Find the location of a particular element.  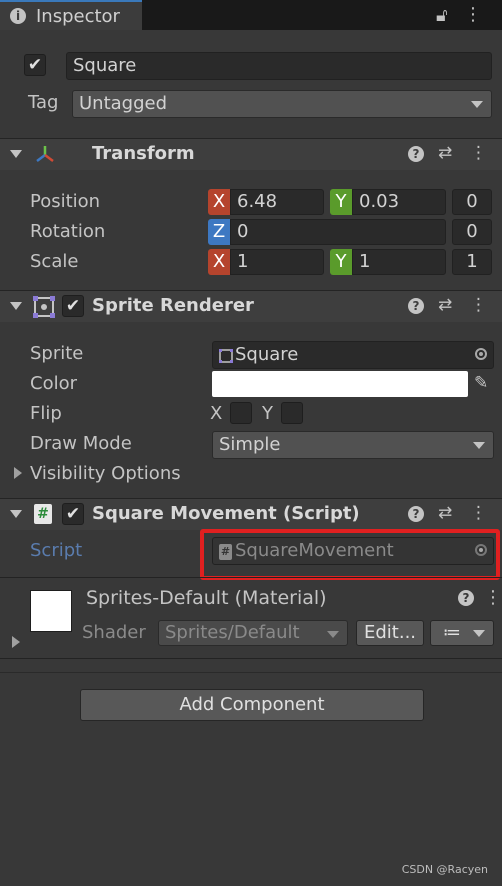

list-icon: ≔ is located at coordinates (452, 632).